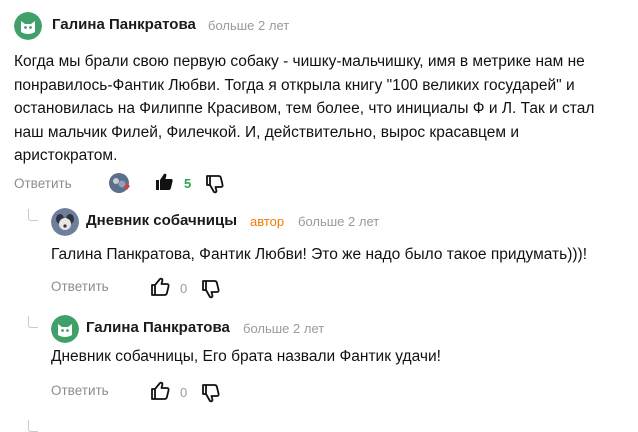  What do you see at coordinates (267, 221) in the screenshot?
I see `author-badge: автор` at bounding box center [267, 221].